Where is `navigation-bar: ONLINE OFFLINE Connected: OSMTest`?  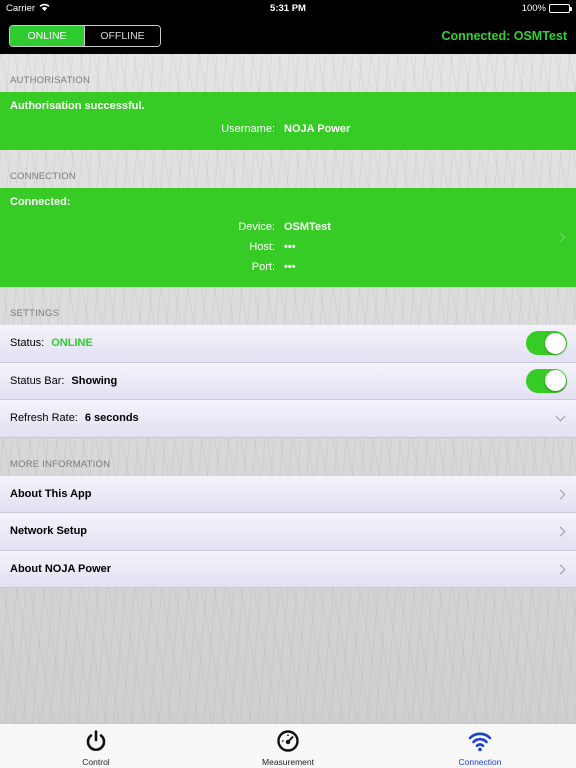 navigation-bar: ONLINE OFFLINE Connected: OSMTest is located at coordinates (288, 35).